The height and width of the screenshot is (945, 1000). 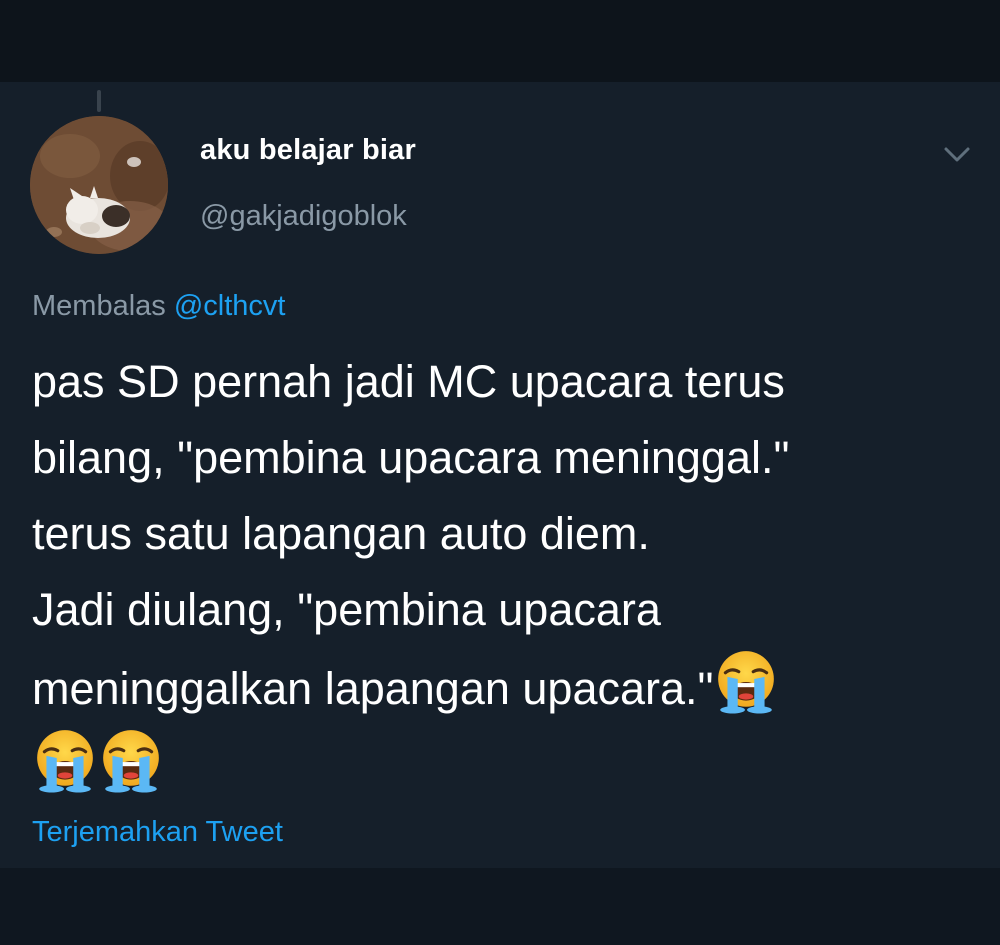 I want to click on bottom-dark-band, so click(x=500, y=906).